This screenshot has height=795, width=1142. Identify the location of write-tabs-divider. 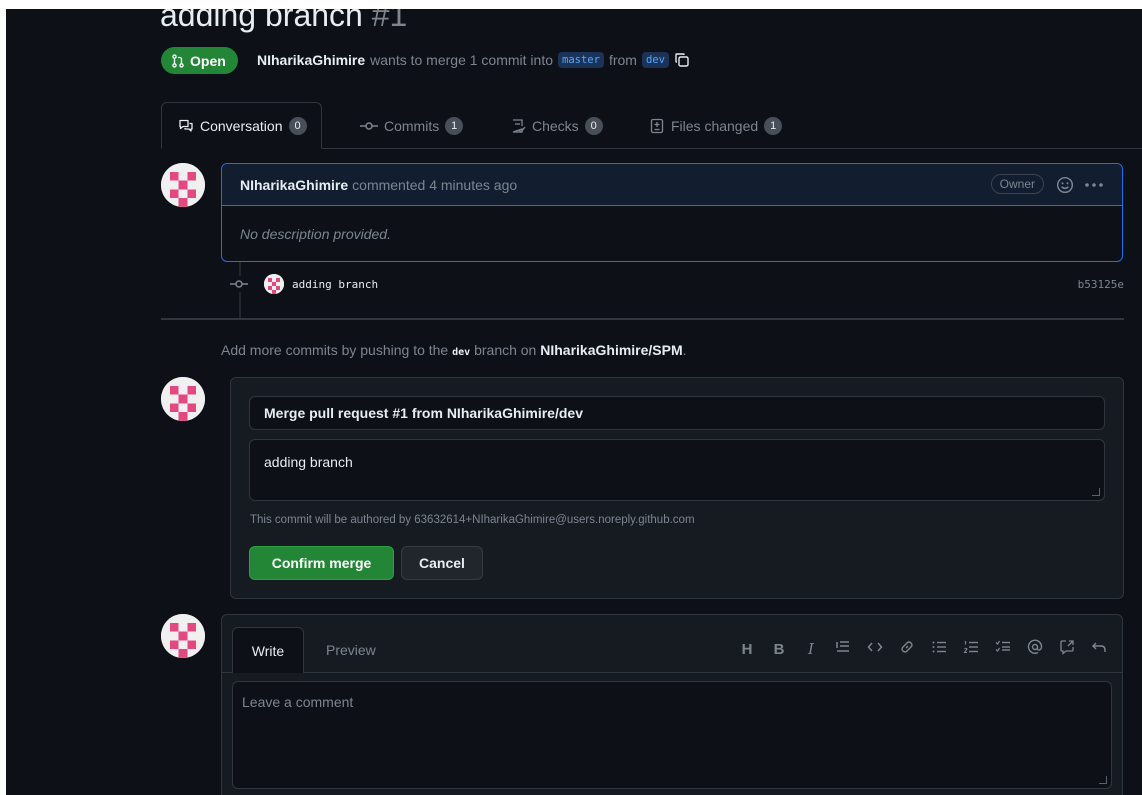
(672, 672).